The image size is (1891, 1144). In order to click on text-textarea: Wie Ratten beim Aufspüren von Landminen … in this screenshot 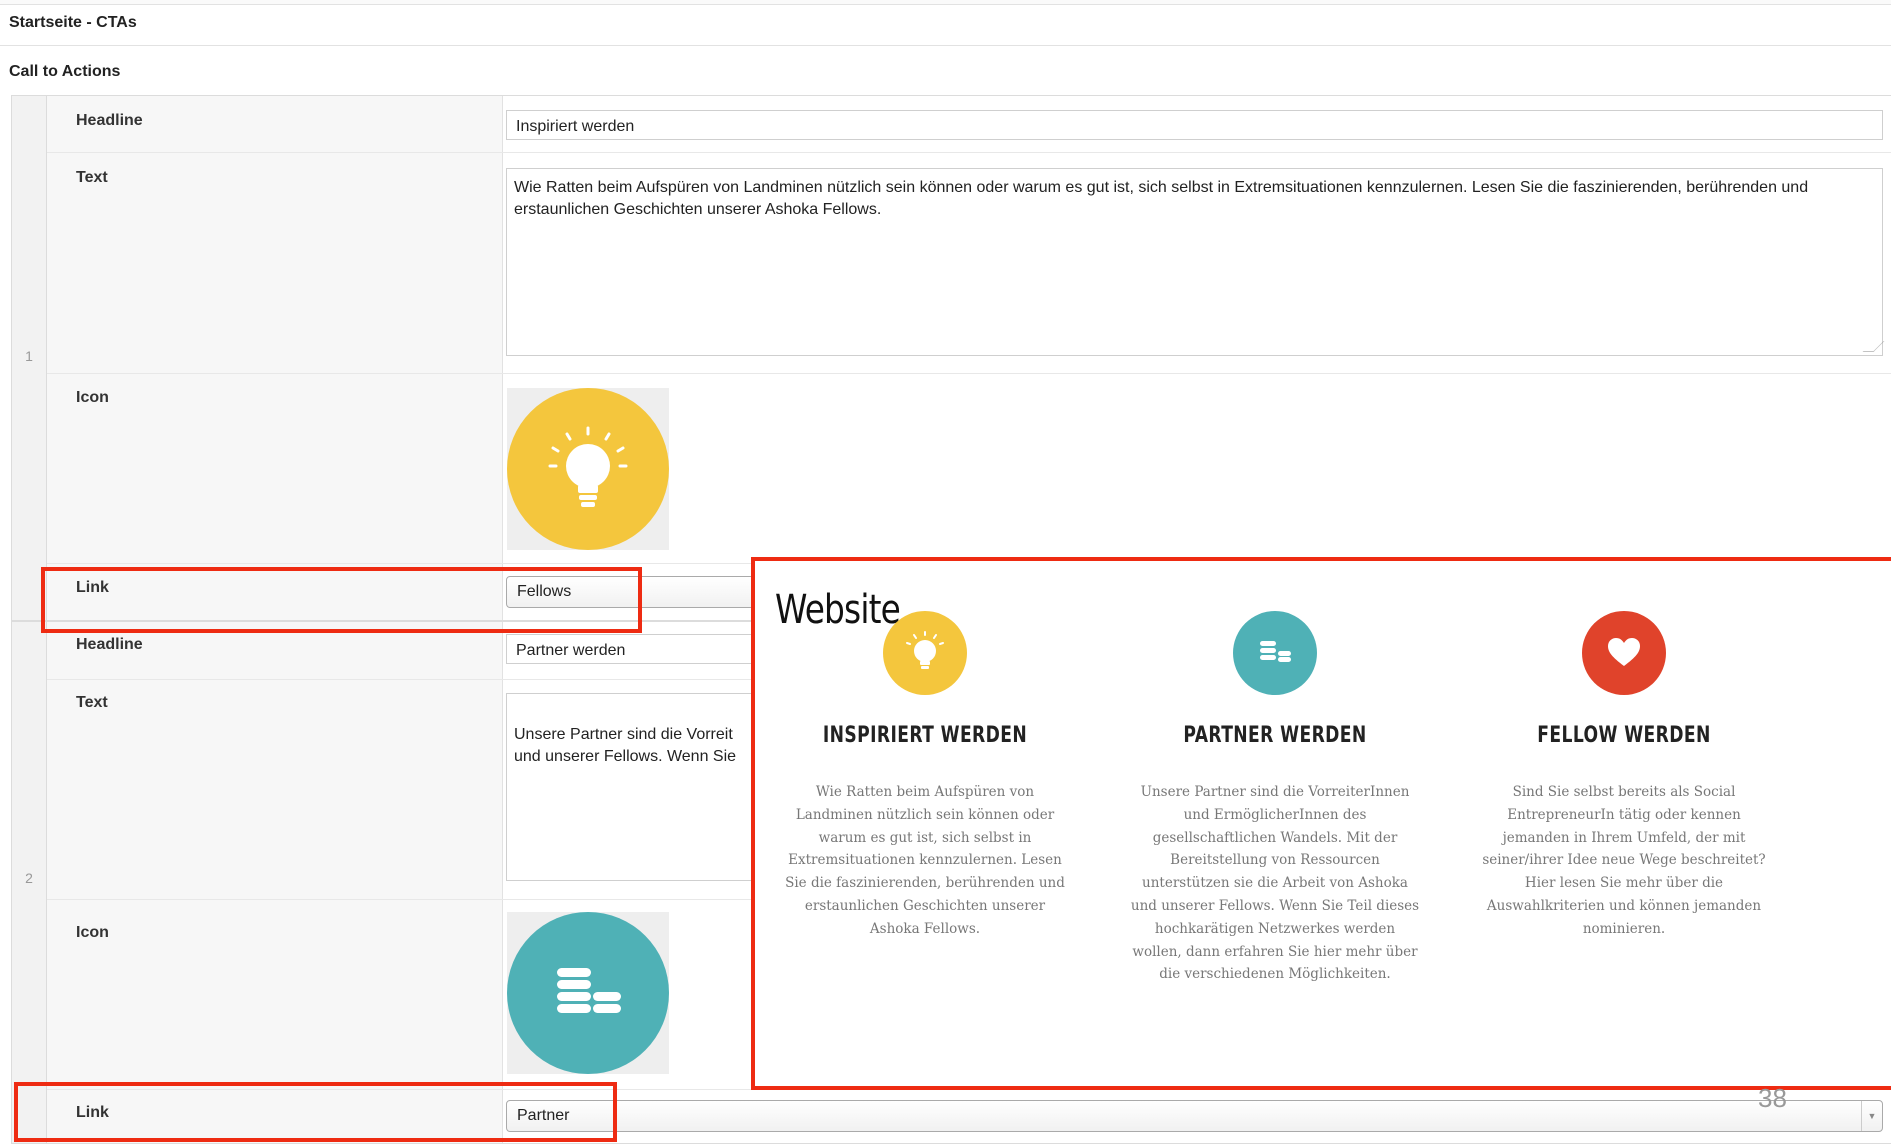, I will do `click(1195, 262)`.